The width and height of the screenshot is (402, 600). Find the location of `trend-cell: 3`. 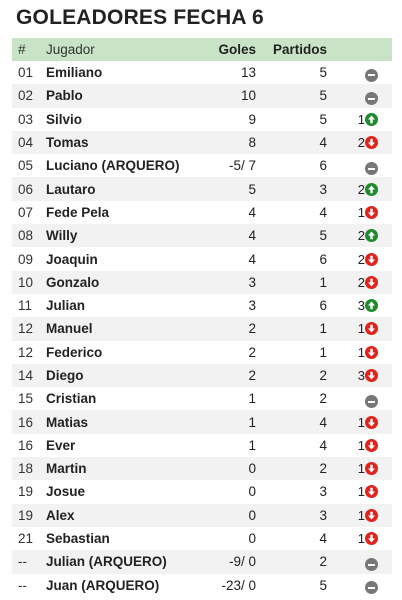

trend-cell: 3 is located at coordinates (361, 375).